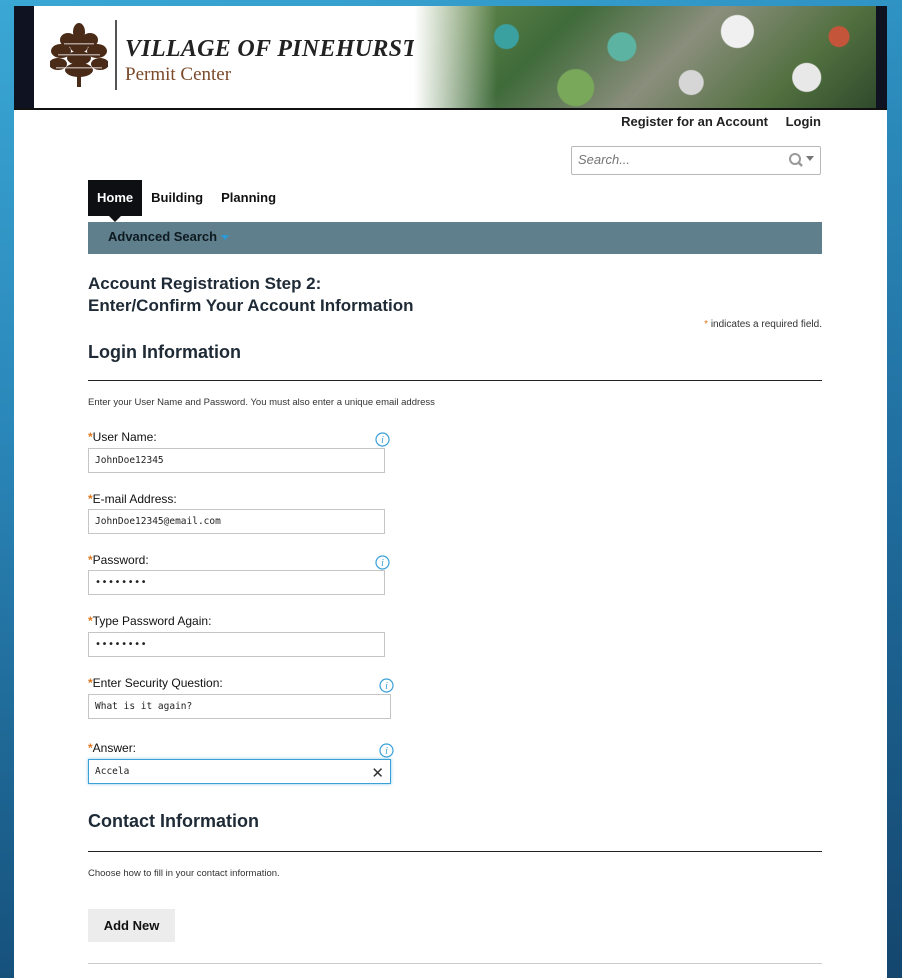 This screenshot has width=902, height=978. What do you see at coordinates (236, 582) in the screenshot?
I see `password-field: ••••••••` at bounding box center [236, 582].